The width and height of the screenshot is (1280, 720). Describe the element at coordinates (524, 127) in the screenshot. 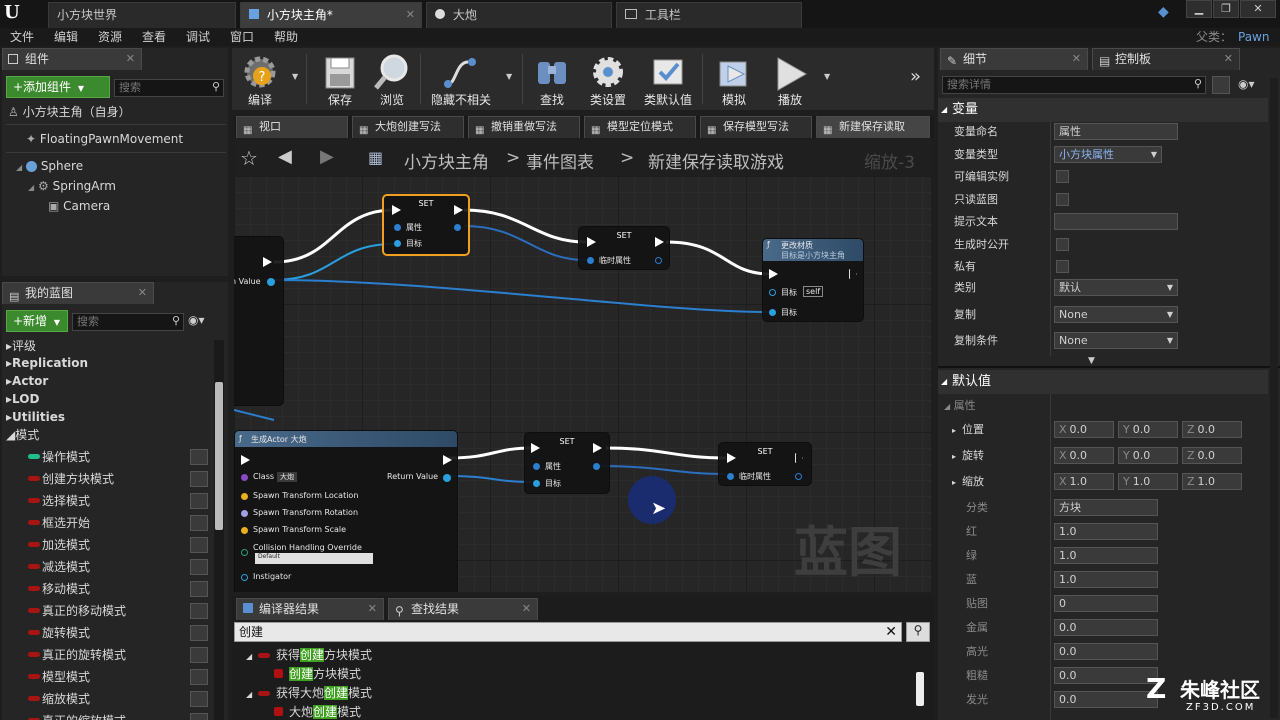

I see `graph-tab-function: ▦ 撤销重做写法` at that location.